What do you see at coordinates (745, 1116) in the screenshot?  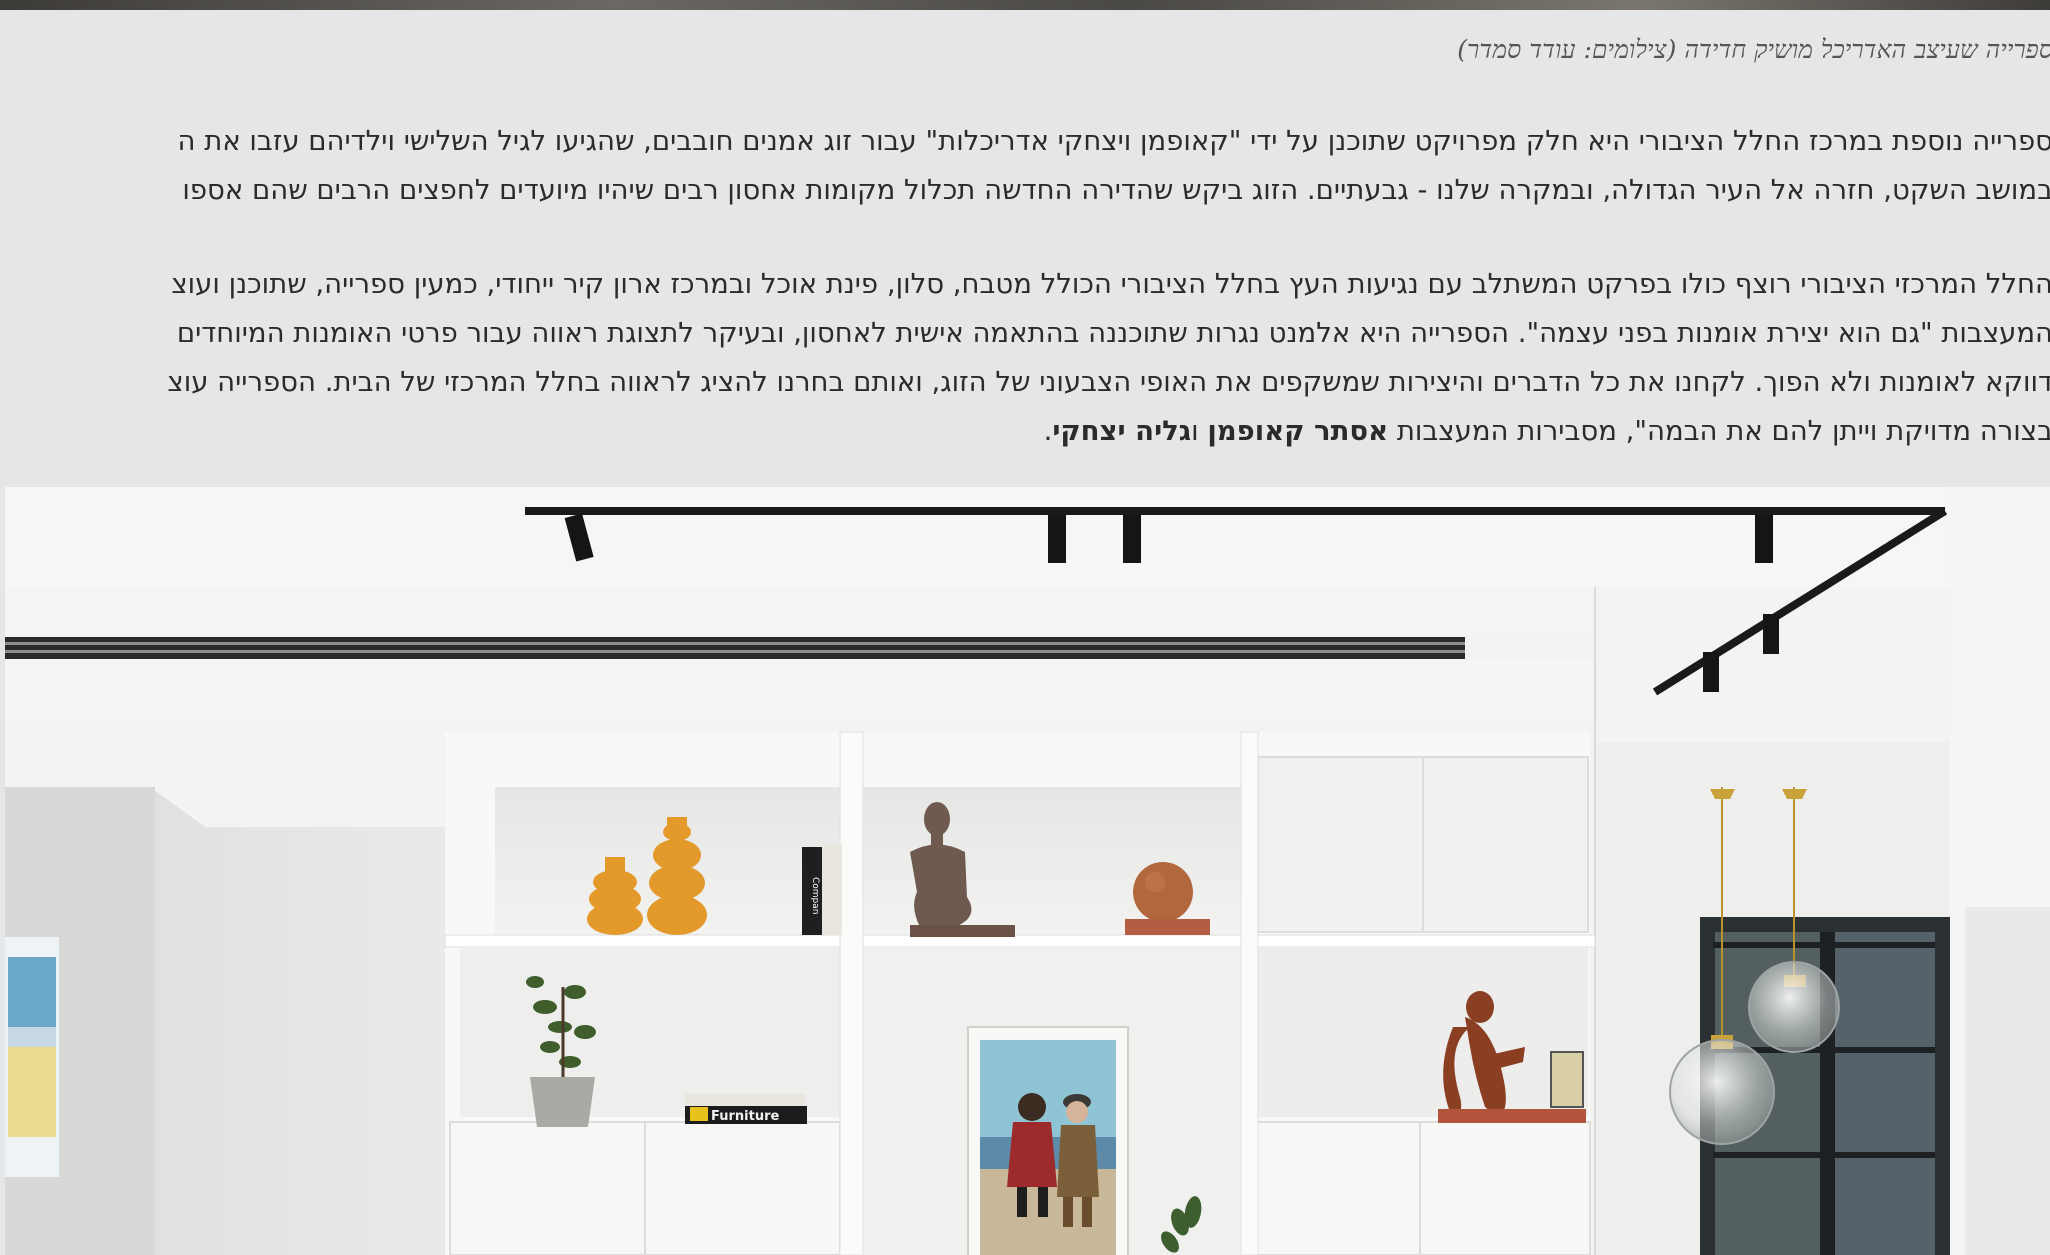 I see `book-cover-text: Furniture` at bounding box center [745, 1116].